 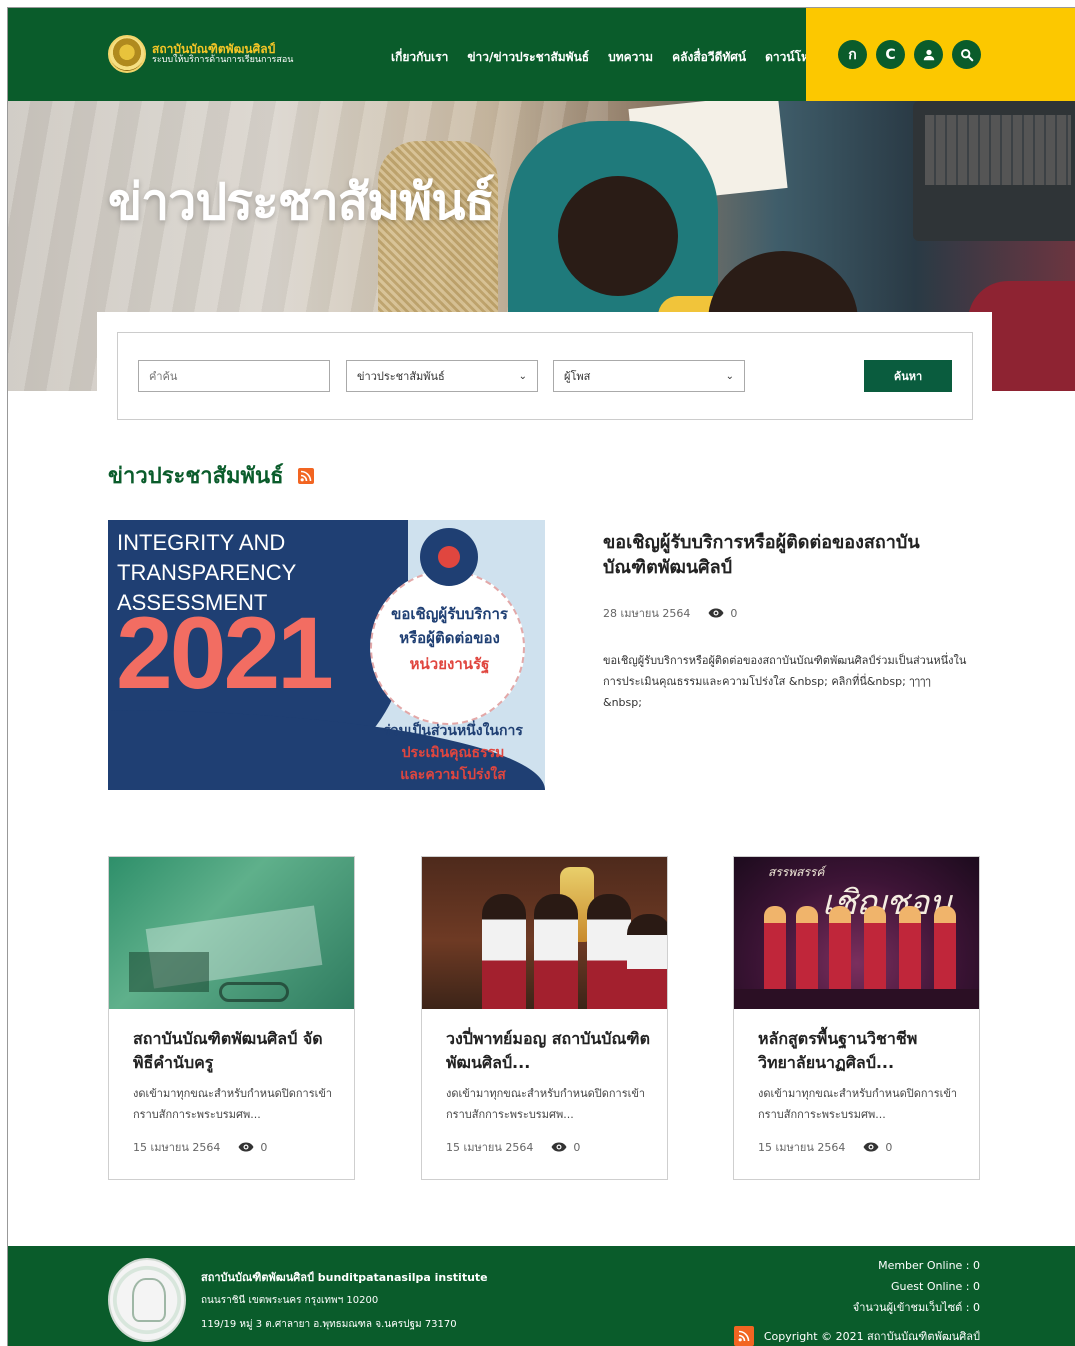 I want to click on nav-item-news: ข่าว/ข่าวประชาสัมพันธ์, so click(x=528, y=57).